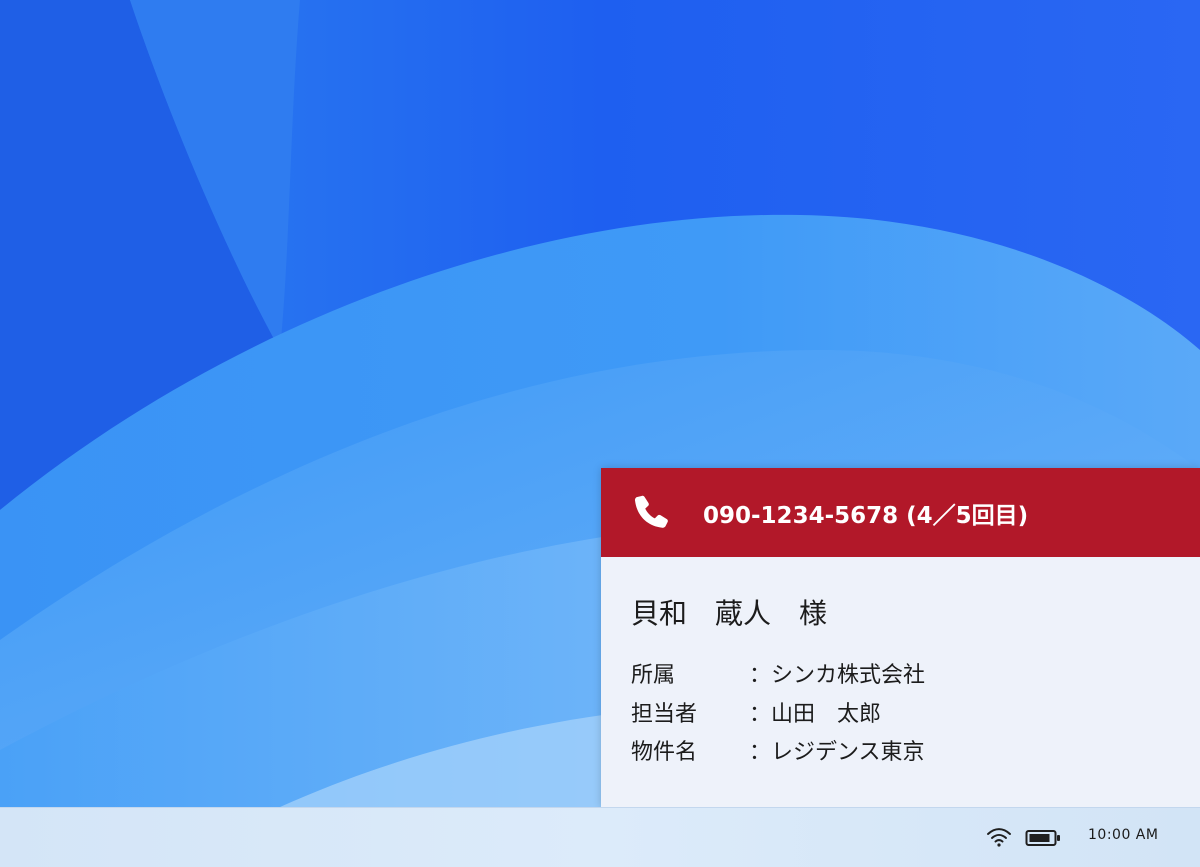  I want to click on phone-icon, so click(651, 511).